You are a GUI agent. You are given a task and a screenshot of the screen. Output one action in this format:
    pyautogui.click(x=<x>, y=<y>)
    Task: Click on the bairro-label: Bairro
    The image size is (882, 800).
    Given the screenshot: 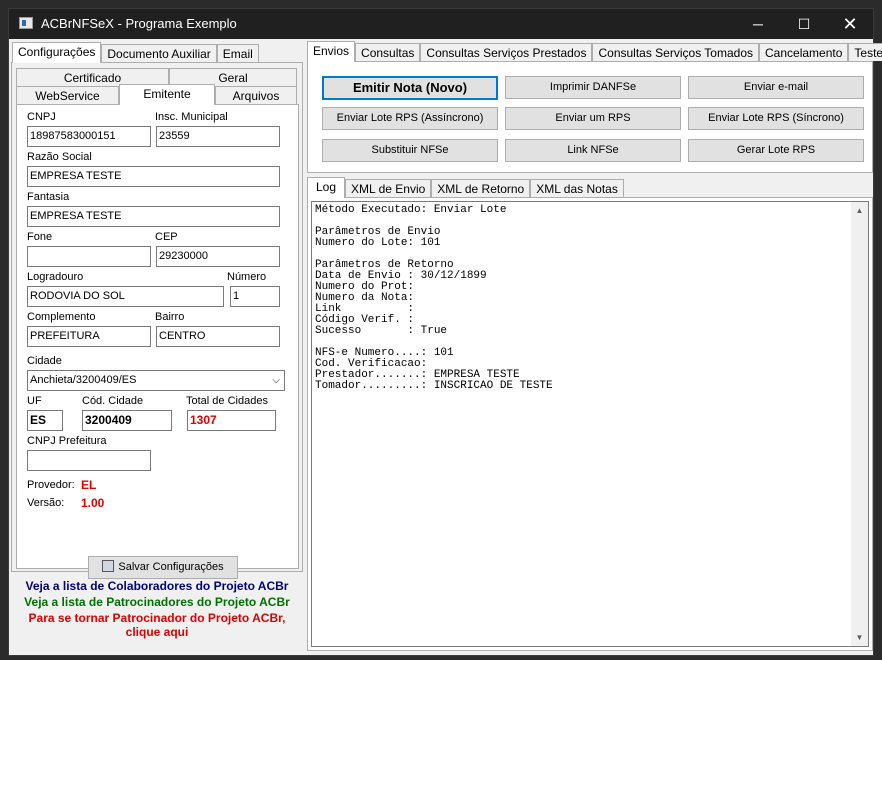 What is the action you would take?
    pyautogui.click(x=170, y=317)
    